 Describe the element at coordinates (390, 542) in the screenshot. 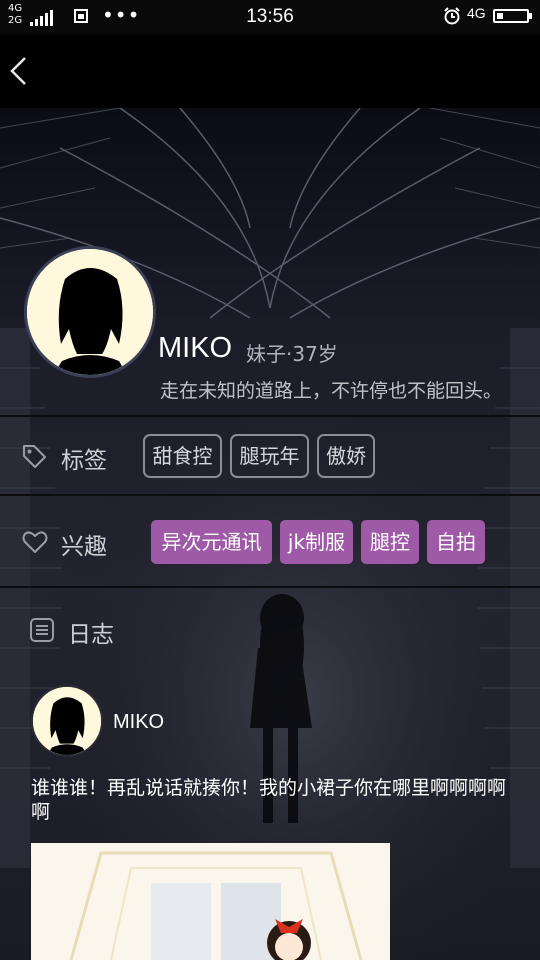

I see `interest-chip: 腿控` at that location.